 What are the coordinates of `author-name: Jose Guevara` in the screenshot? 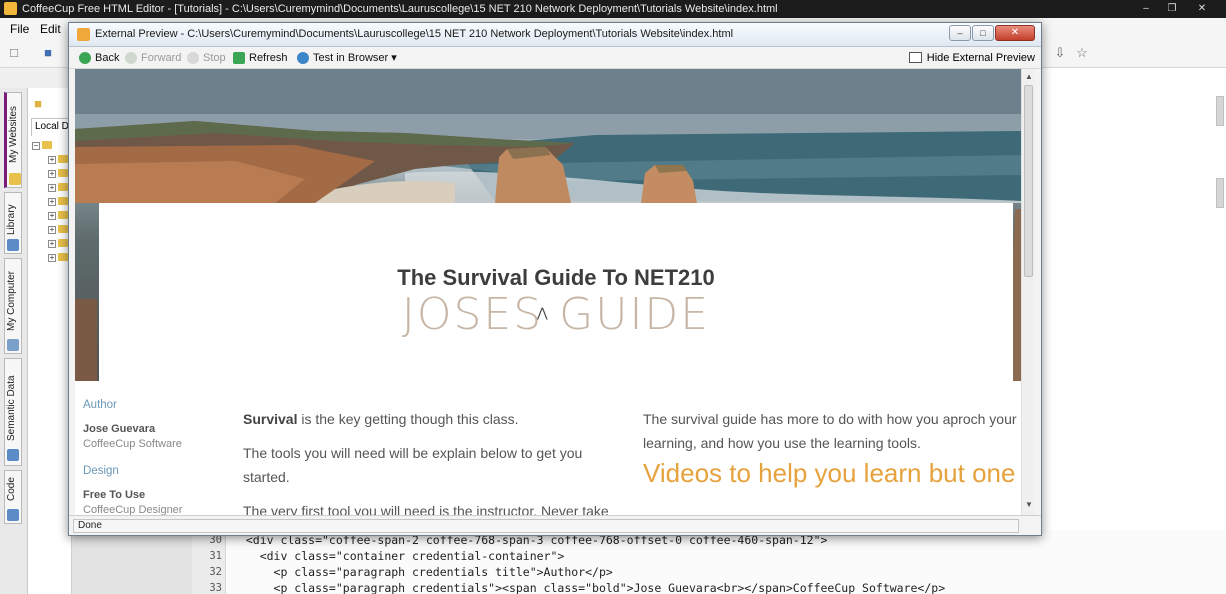 It's located at (119, 429).